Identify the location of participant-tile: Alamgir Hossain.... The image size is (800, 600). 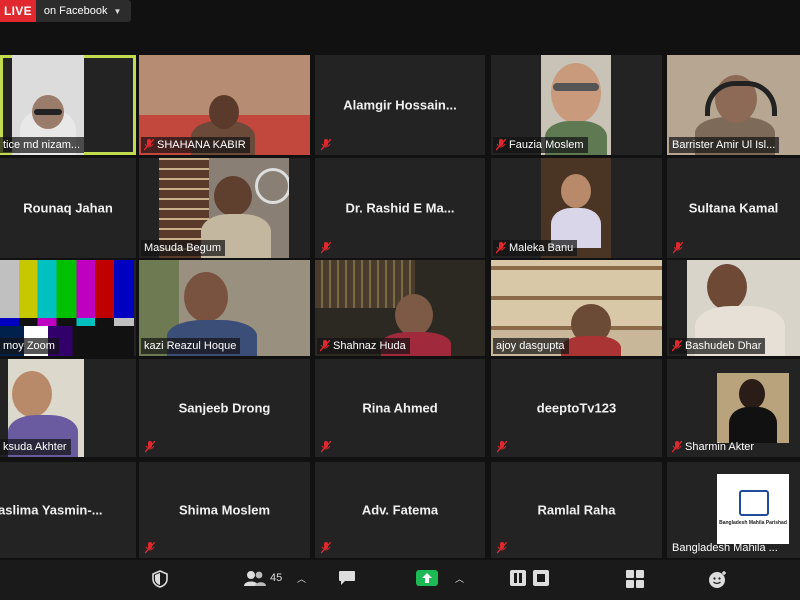
(400, 105).